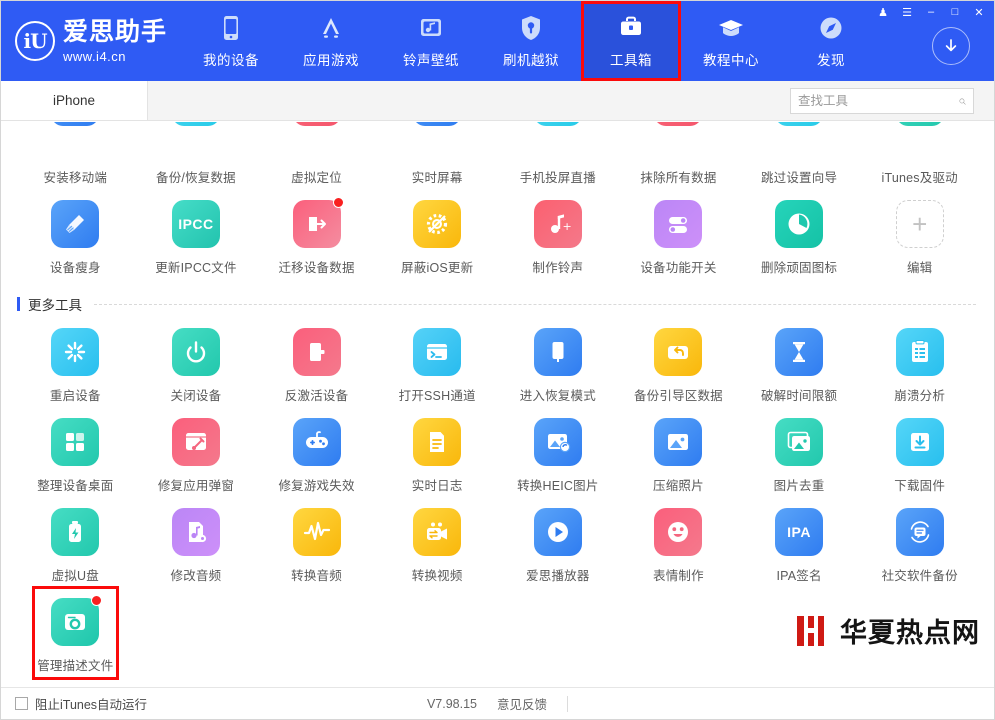 This screenshot has height=720, width=995. What do you see at coordinates (557, 396) in the screenshot?
I see `tool-label: 进入恢复模式` at bounding box center [557, 396].